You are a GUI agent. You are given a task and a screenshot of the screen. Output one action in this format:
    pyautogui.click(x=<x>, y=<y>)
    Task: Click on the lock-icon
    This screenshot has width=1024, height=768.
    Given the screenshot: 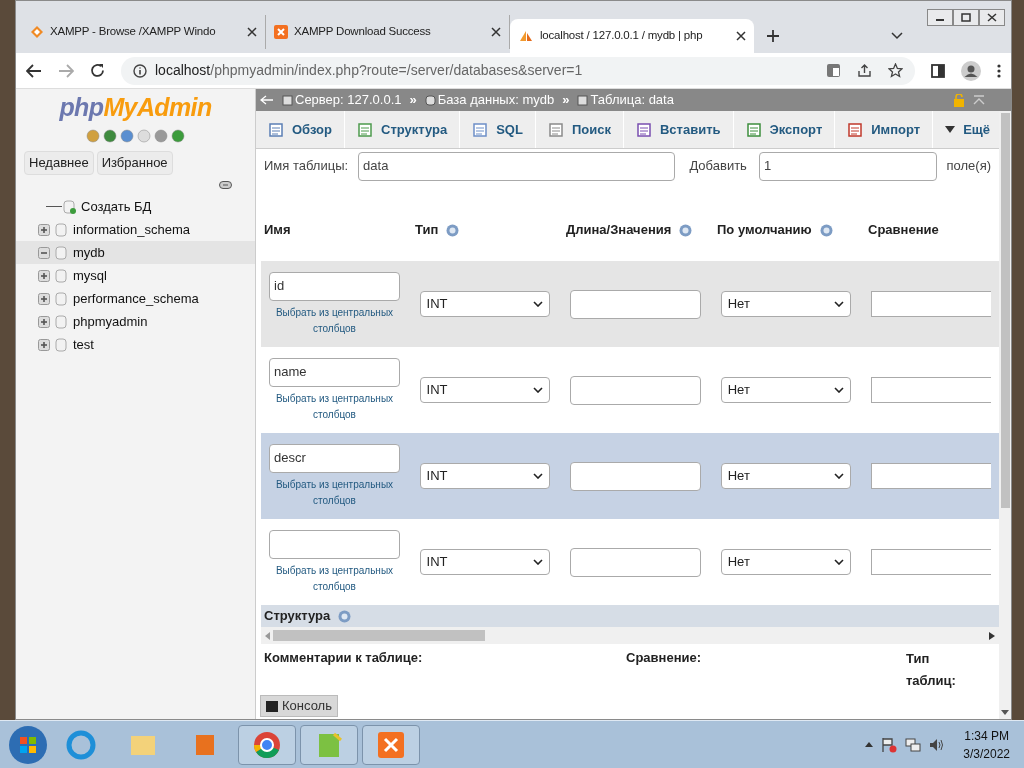 What is the action you would take?
    pyautogui.click(x=959, y=100)
    